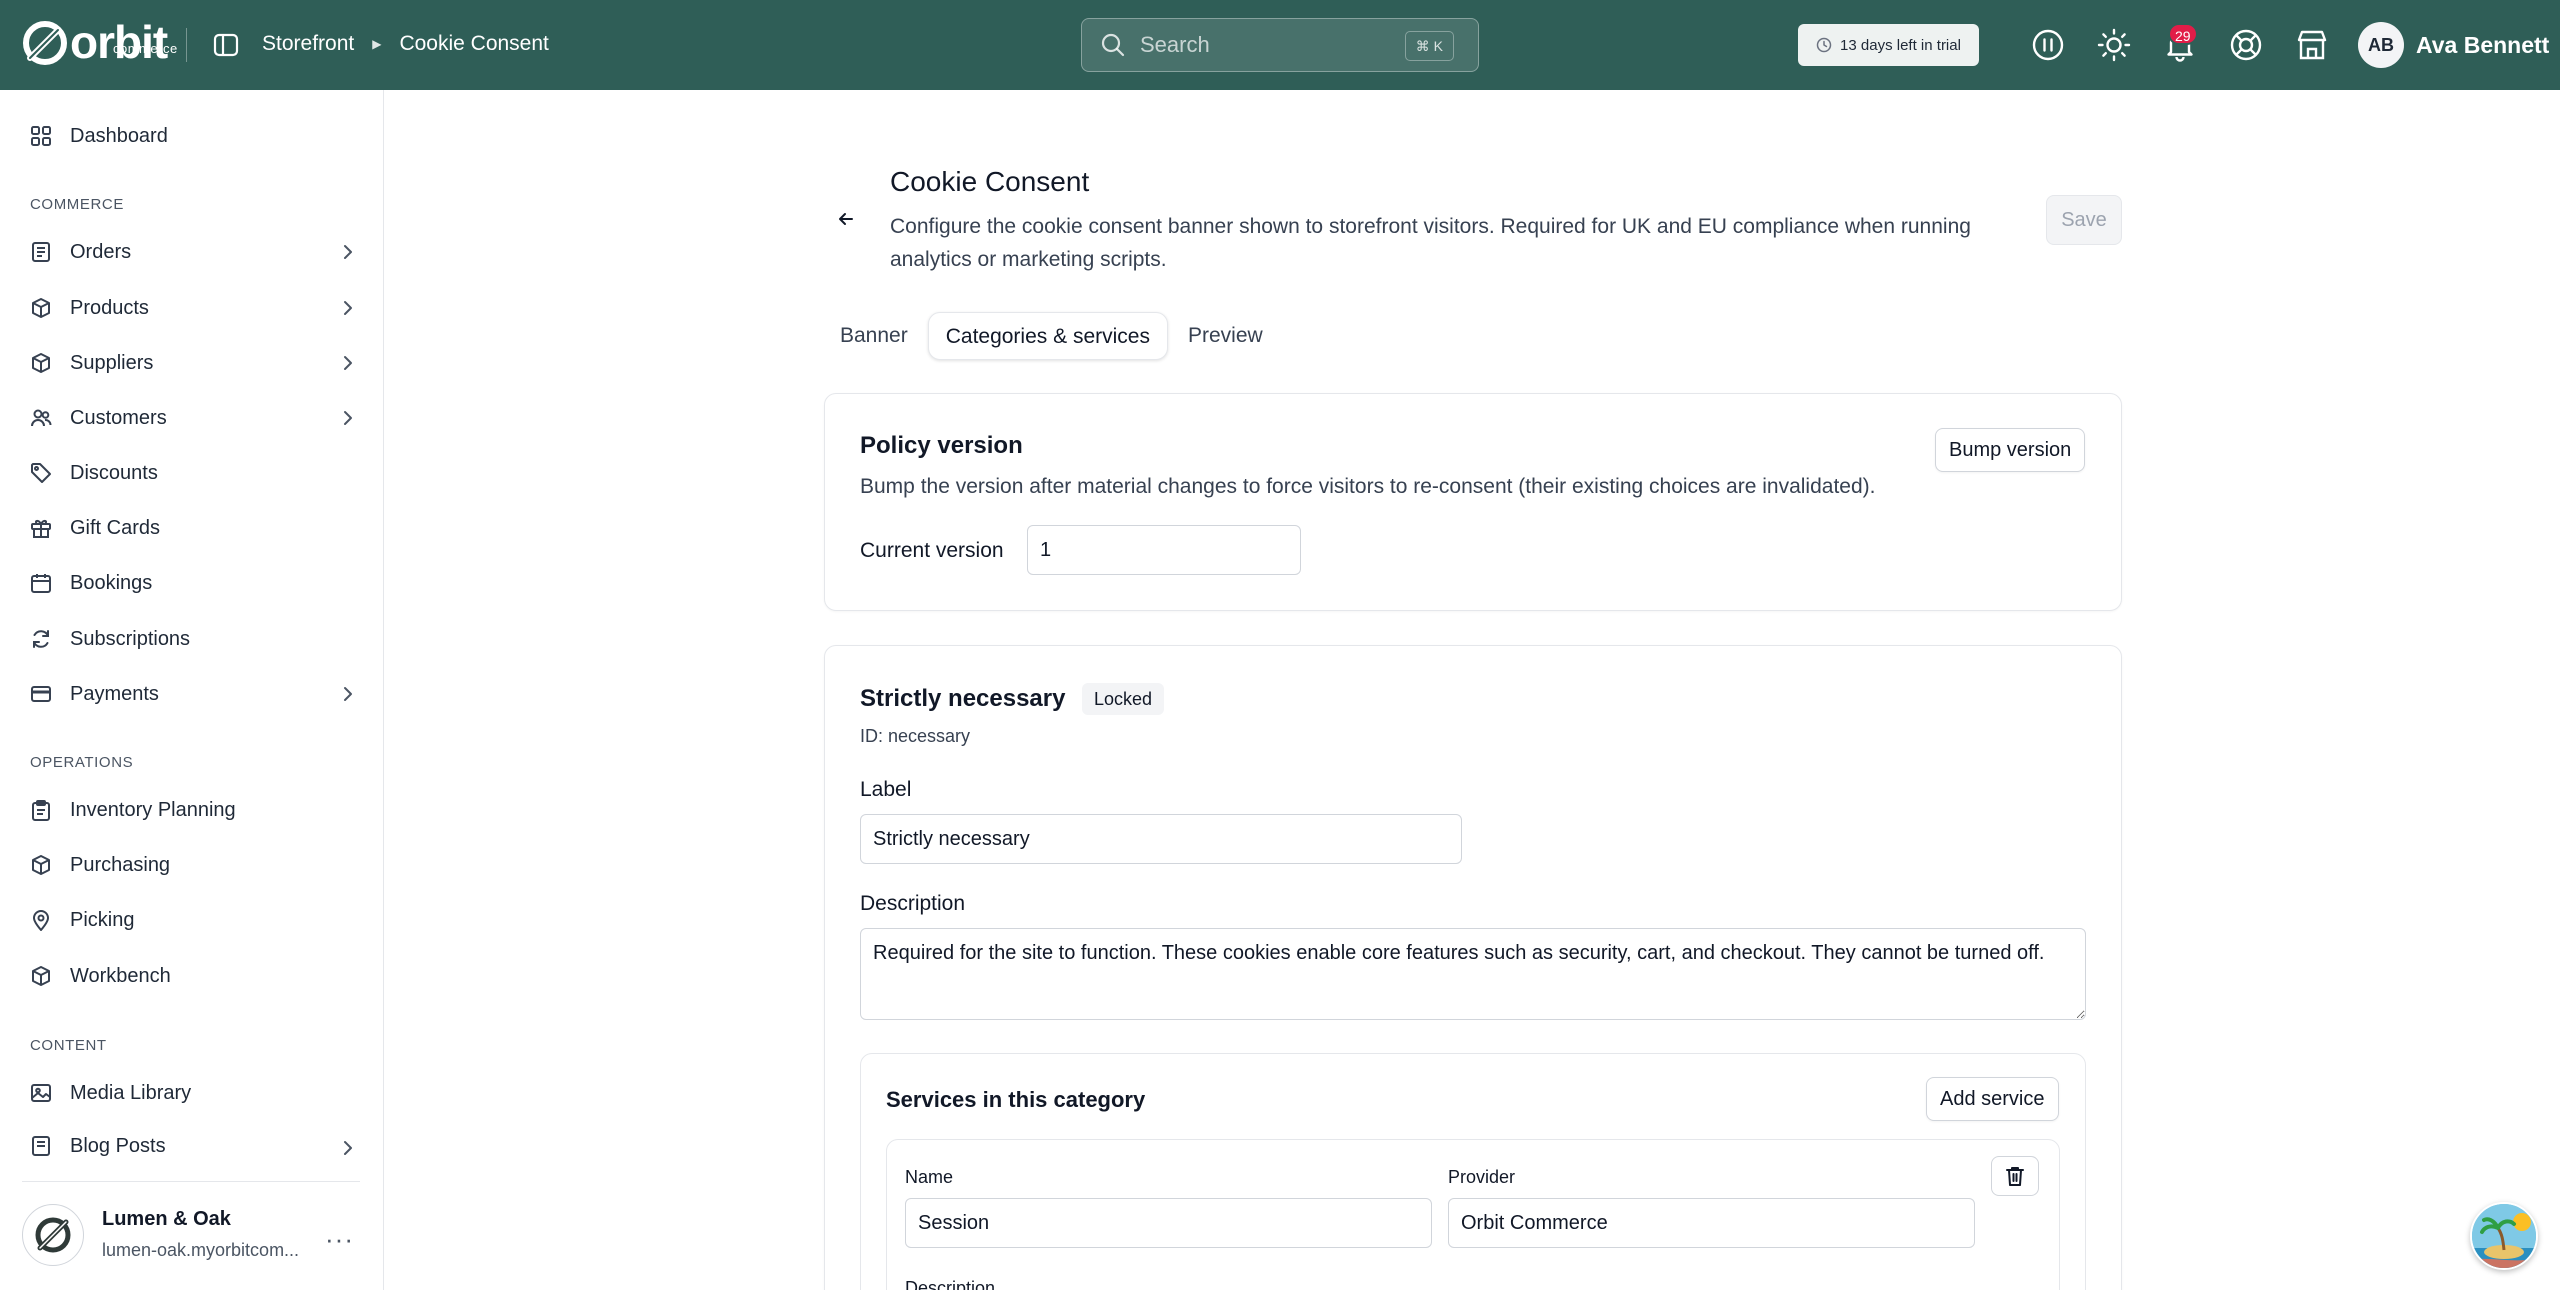 This screenshot has width=2560, height=1290. I want to click on image-icon, so click(41, 1093).